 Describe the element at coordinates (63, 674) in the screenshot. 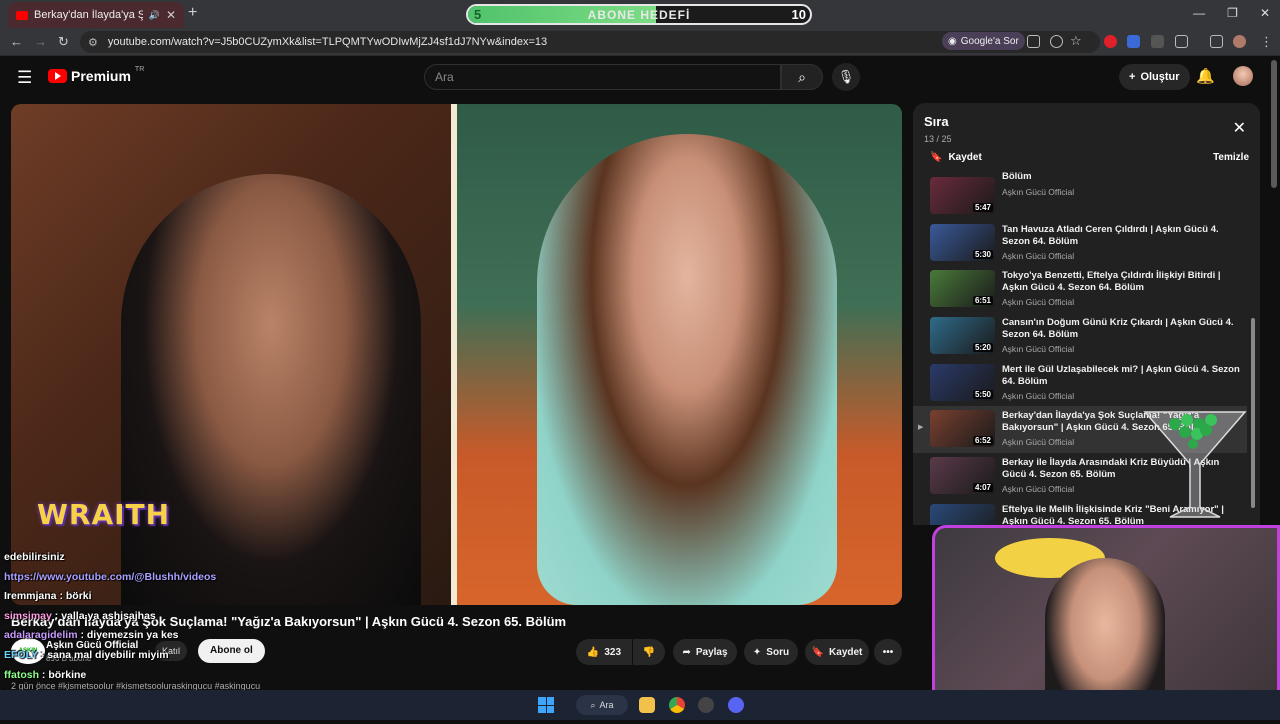

I see `chat-text: : börkine` at that location.